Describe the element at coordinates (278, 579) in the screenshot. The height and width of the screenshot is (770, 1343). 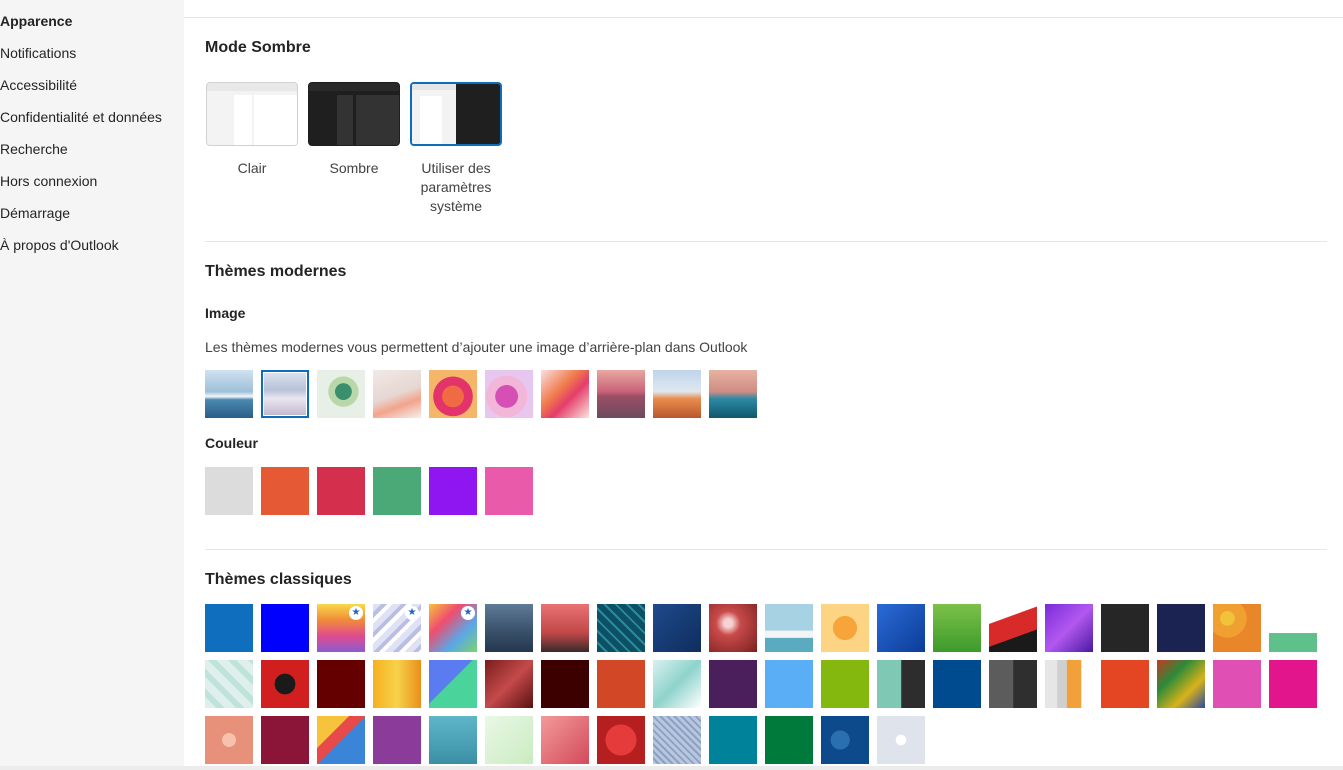
I see `classic-themes-title: Thèmes classiques` at that location.